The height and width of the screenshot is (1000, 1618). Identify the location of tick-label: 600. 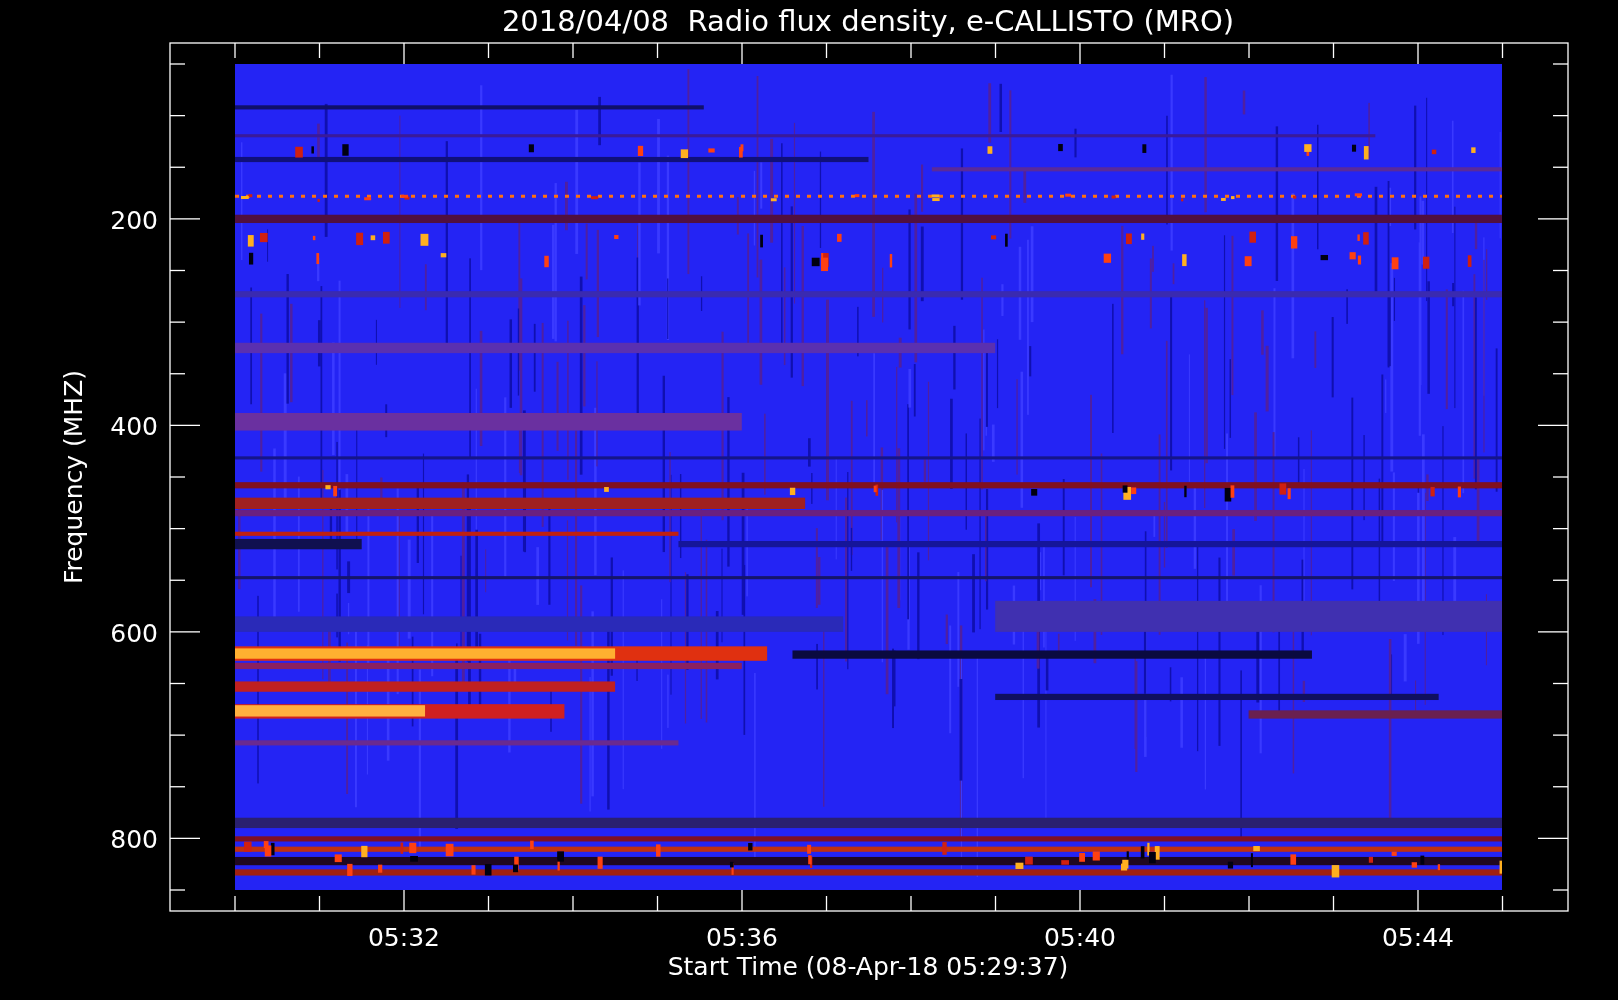
(134, 633).